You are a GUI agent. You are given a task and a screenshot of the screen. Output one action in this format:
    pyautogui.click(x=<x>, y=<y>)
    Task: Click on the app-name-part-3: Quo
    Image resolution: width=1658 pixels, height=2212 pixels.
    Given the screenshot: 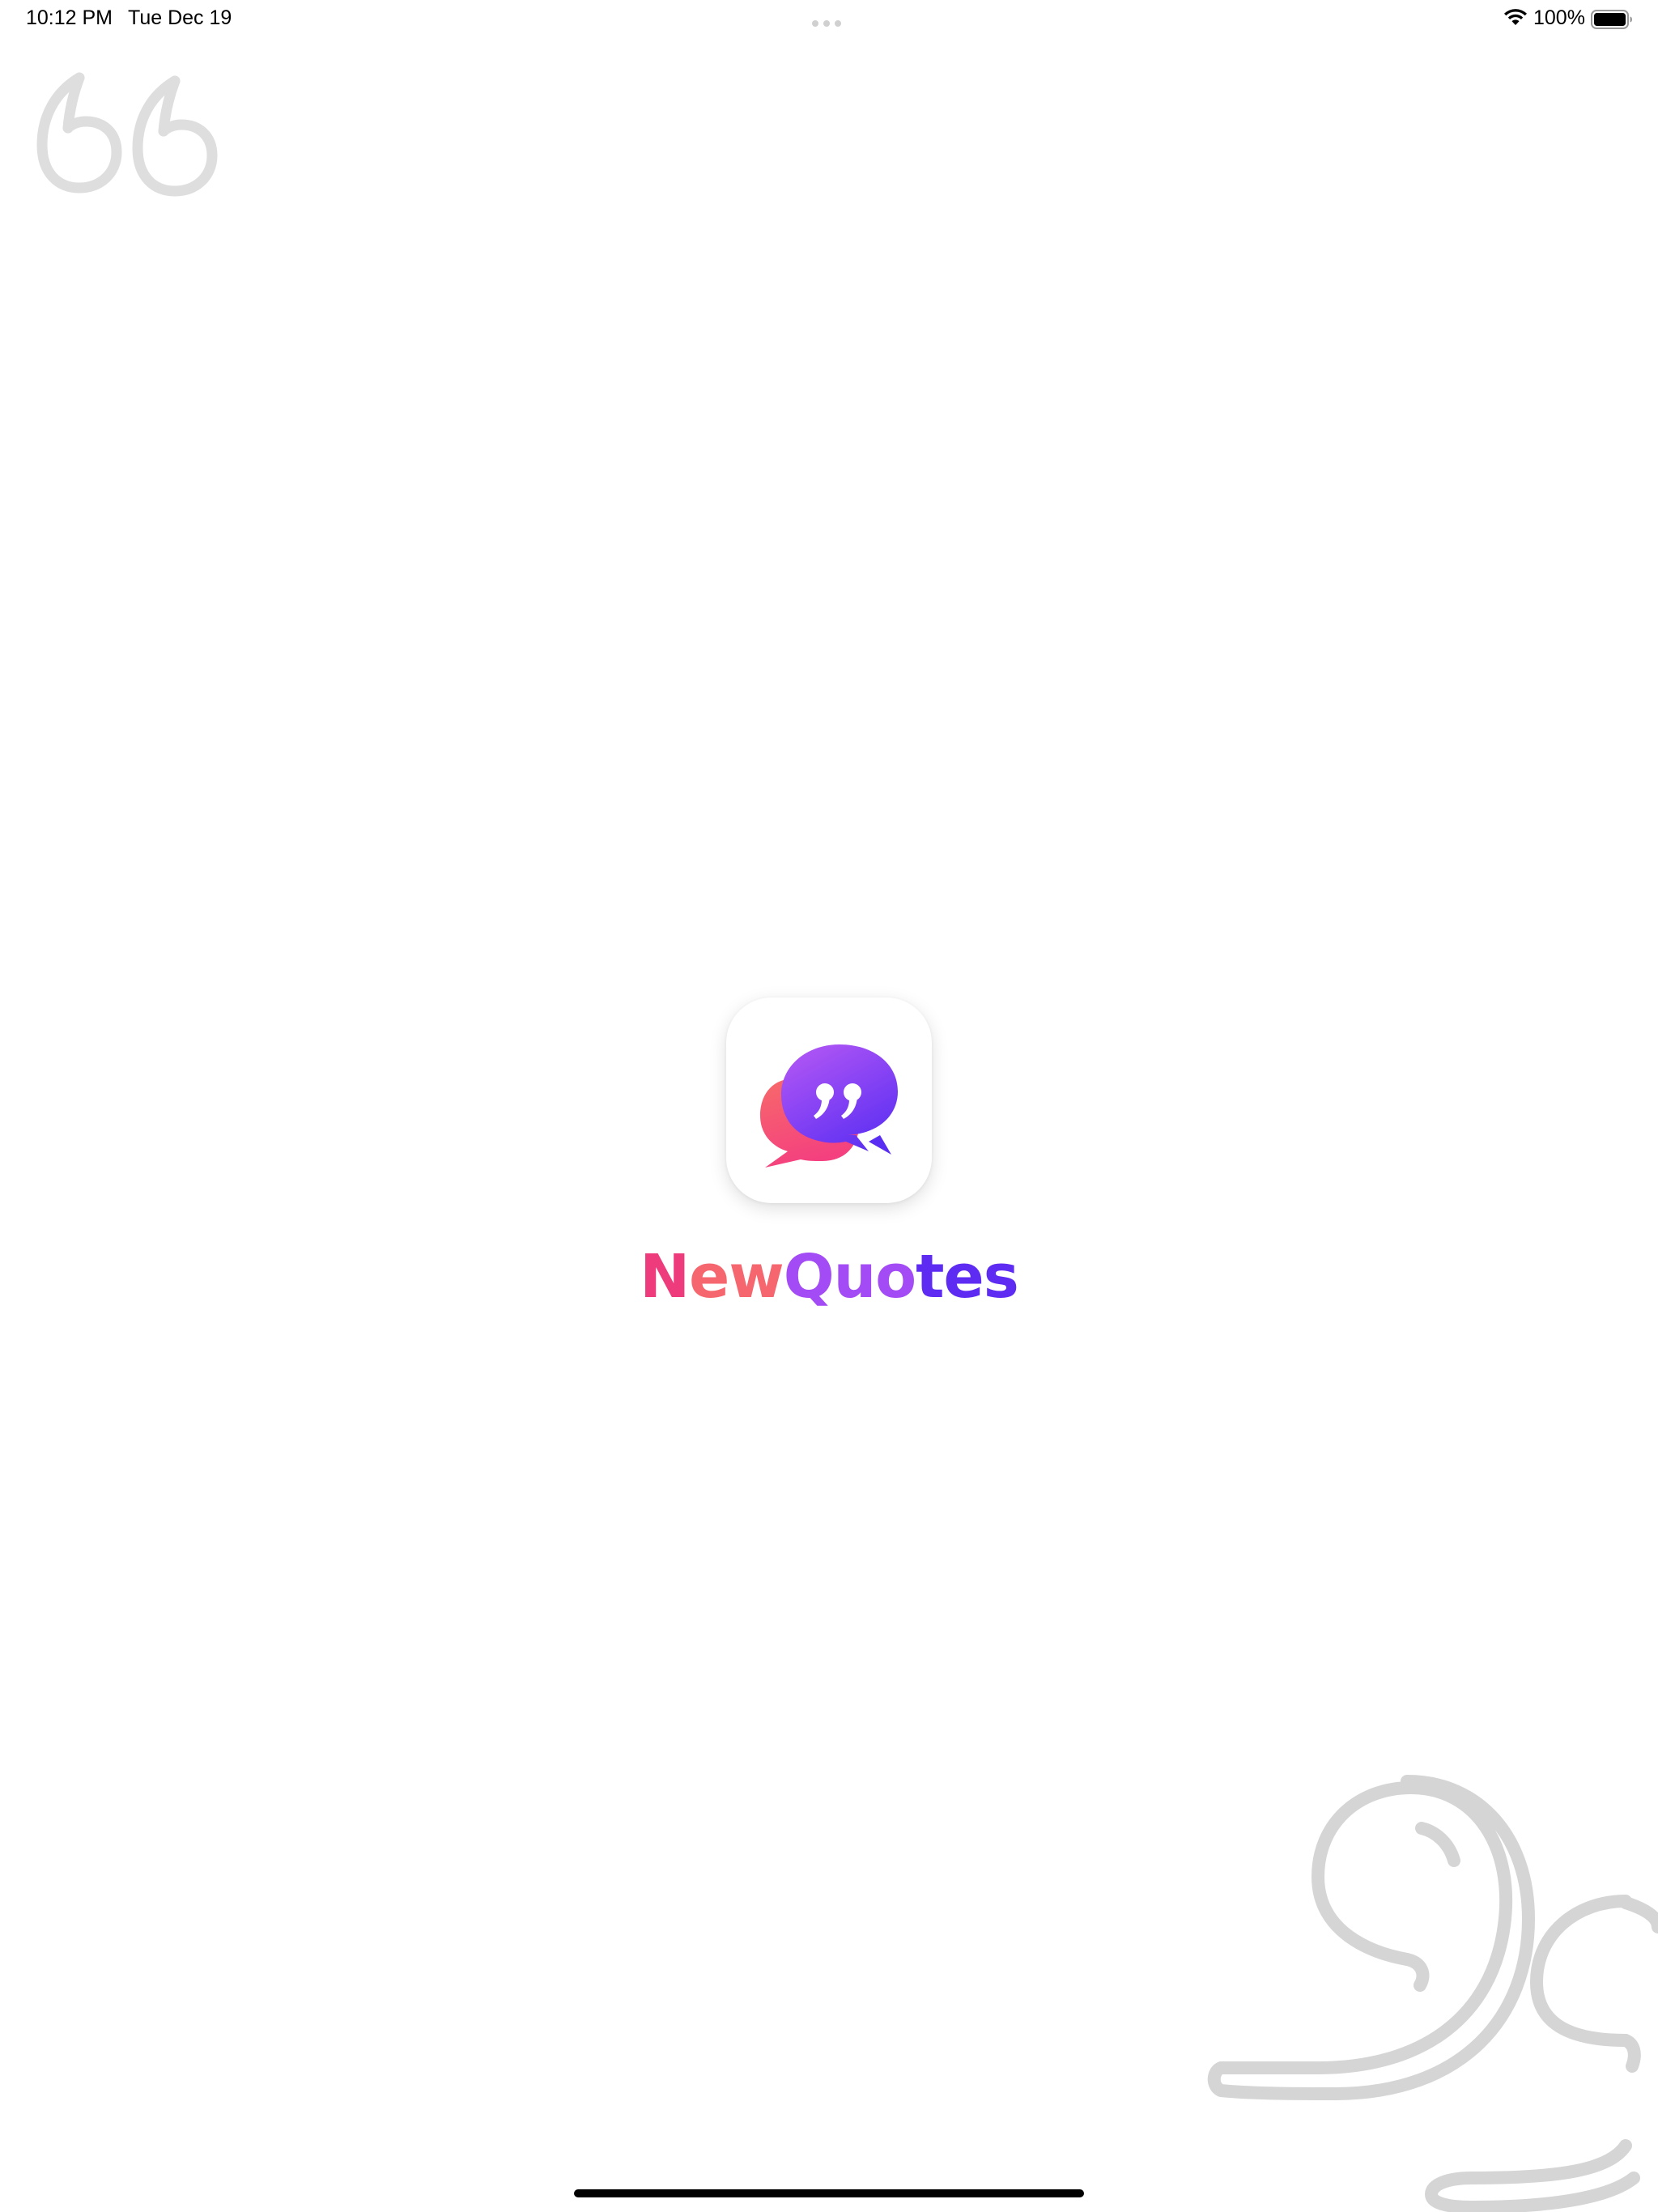 What is the action you would take?
    pyautogui.click(x=849, y=1277)
    